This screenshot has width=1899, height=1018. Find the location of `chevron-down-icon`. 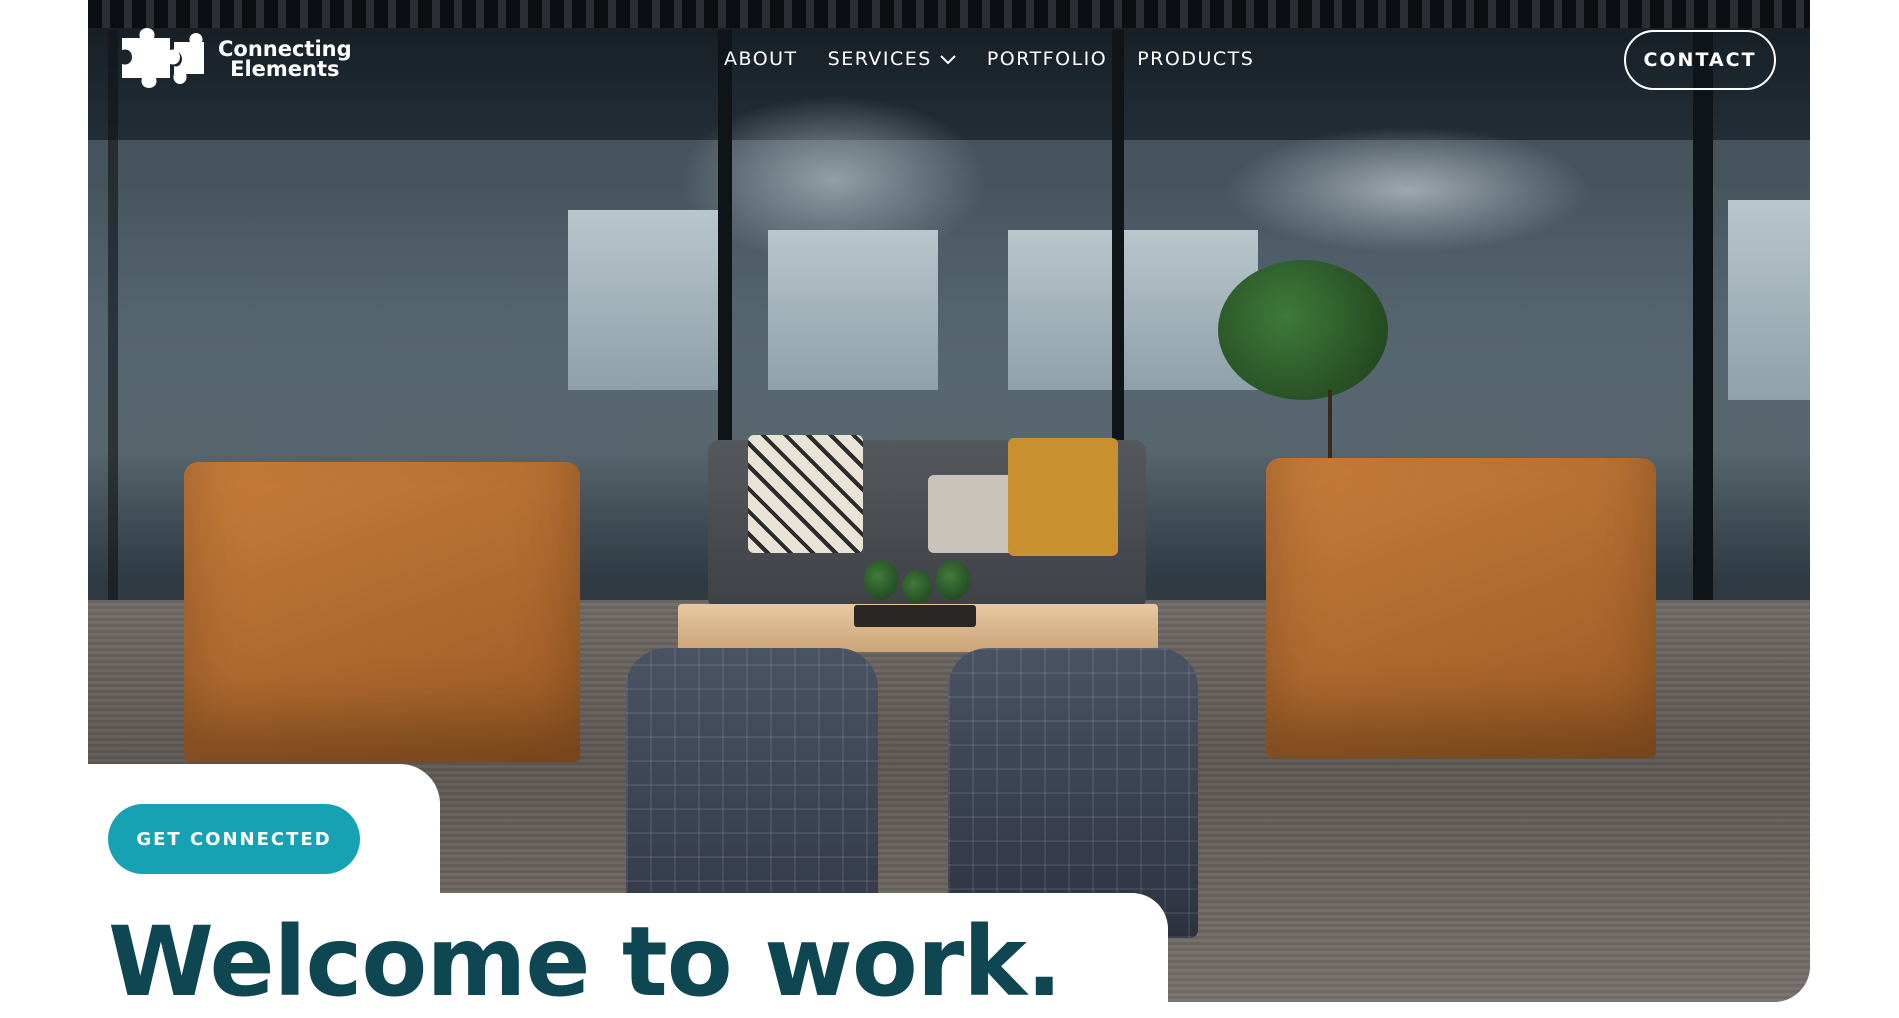

chevron-down-icon is located at coordinates (948, 60).